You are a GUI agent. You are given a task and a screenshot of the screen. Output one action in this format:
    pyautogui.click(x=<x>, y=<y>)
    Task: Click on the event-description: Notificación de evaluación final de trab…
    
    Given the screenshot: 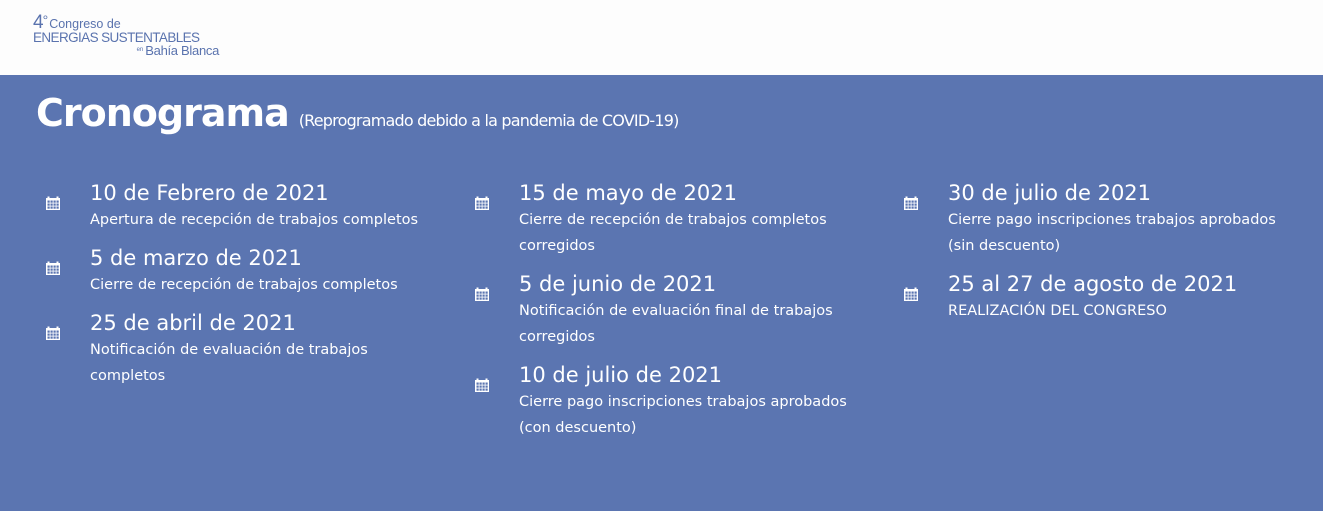 What is the action you would take?
    pyautogui.click(x=676, y=324)
    